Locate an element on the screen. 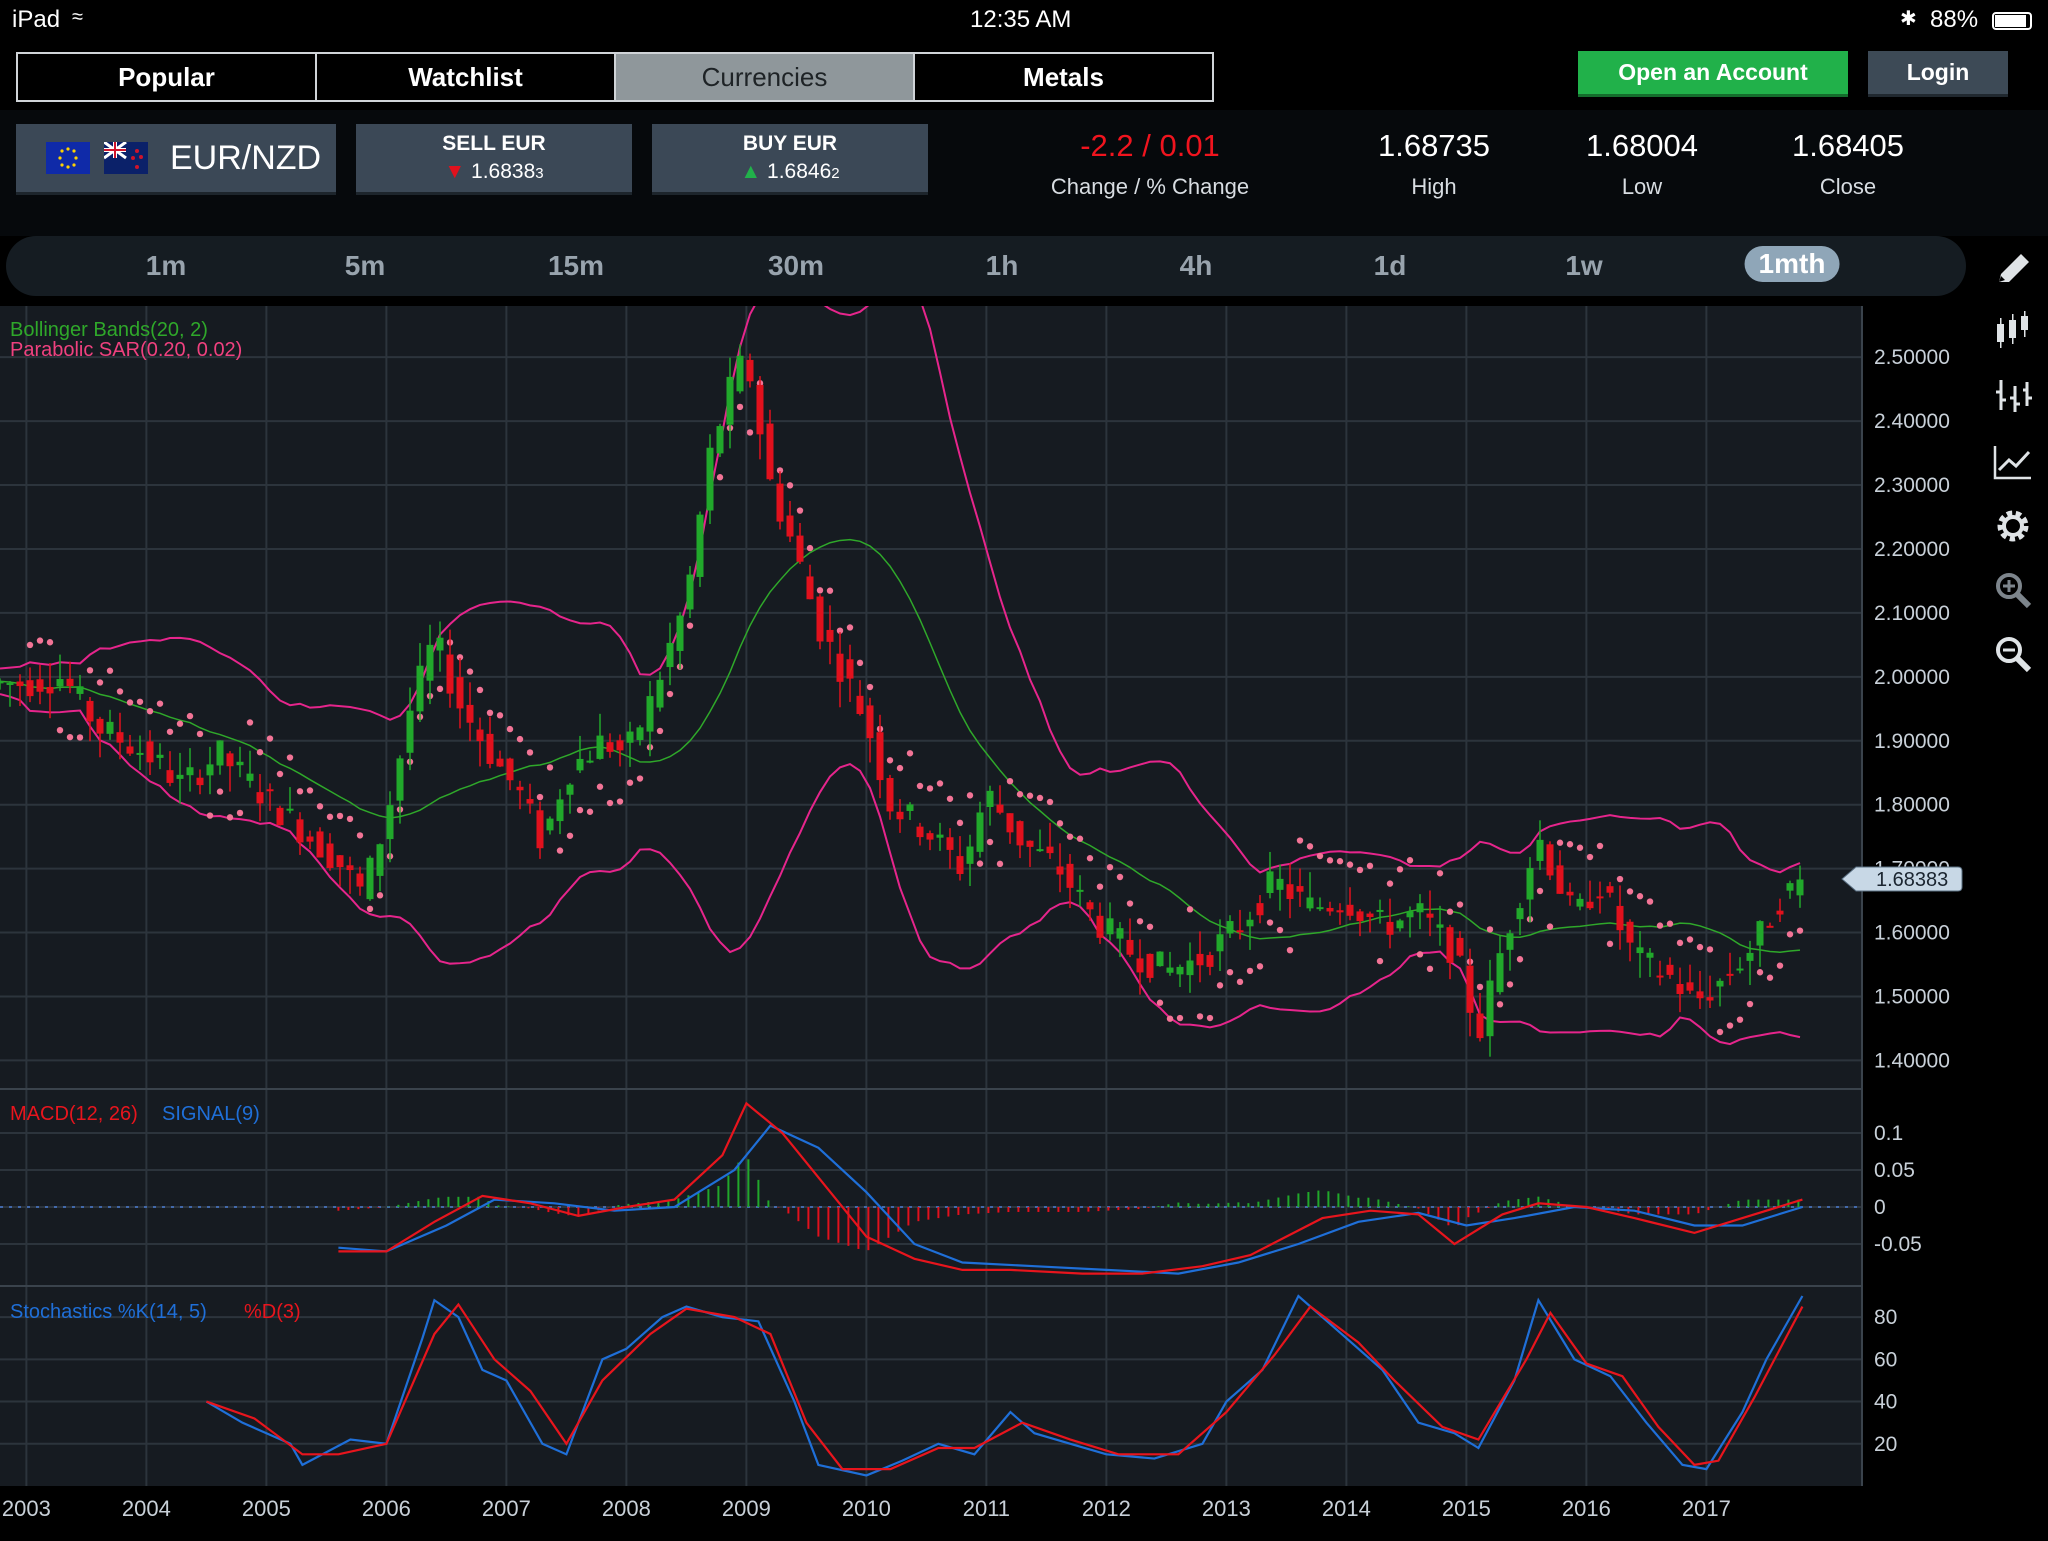  sell-button: SELL EUR ▼ 1.68383 is located at coordinates (494, 158).